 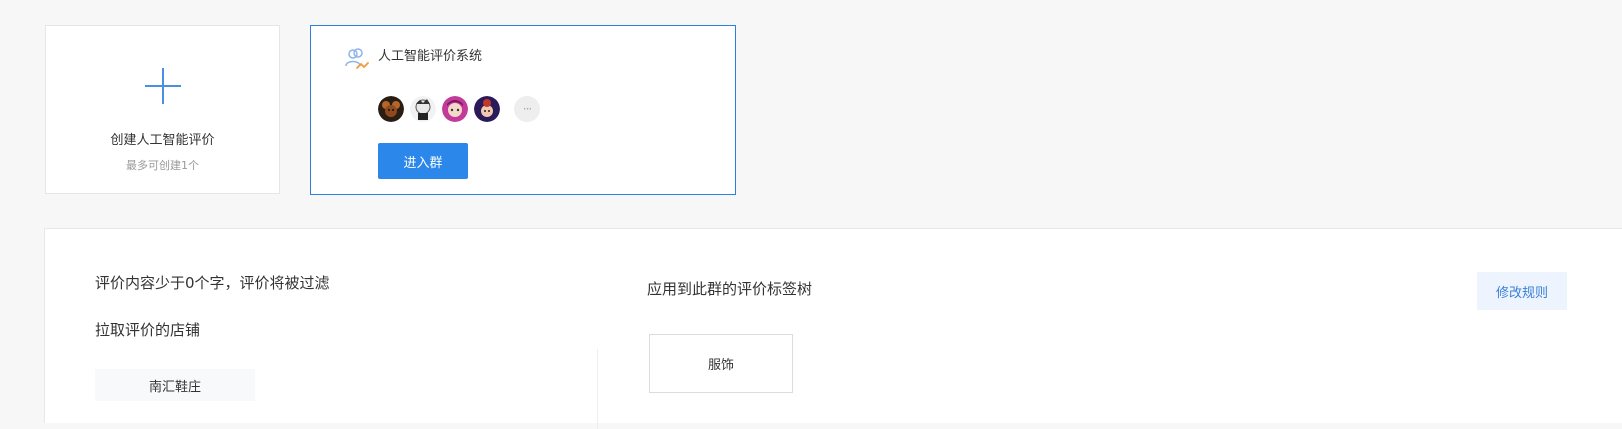 What do you see at coordinates (430, 56) in the screenshot?
I see `group-name: 人工智能评价系统` at bounding box center [430, 56].